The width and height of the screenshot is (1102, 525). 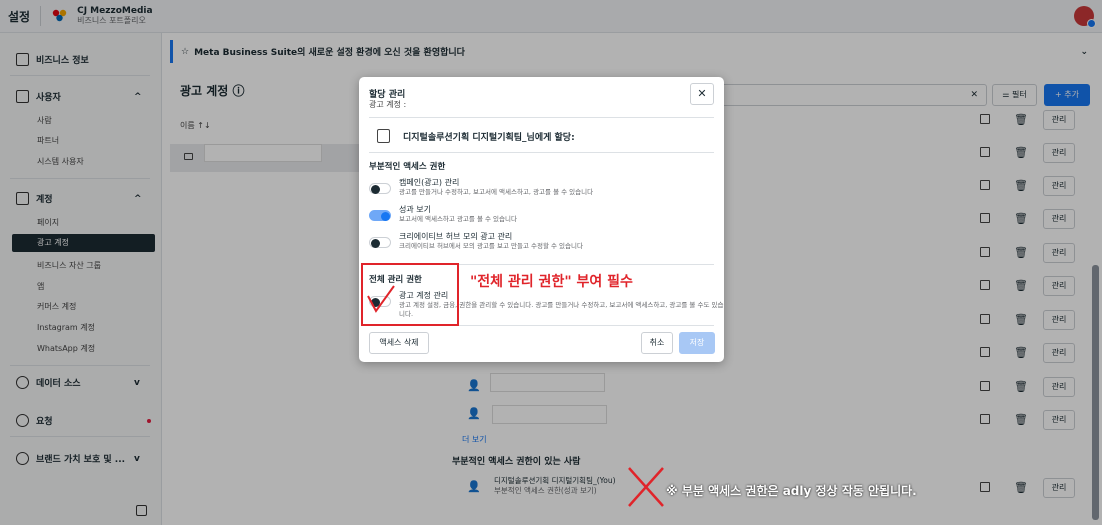 I want to click on annotation-check-icon, so click(x=381, y=299).